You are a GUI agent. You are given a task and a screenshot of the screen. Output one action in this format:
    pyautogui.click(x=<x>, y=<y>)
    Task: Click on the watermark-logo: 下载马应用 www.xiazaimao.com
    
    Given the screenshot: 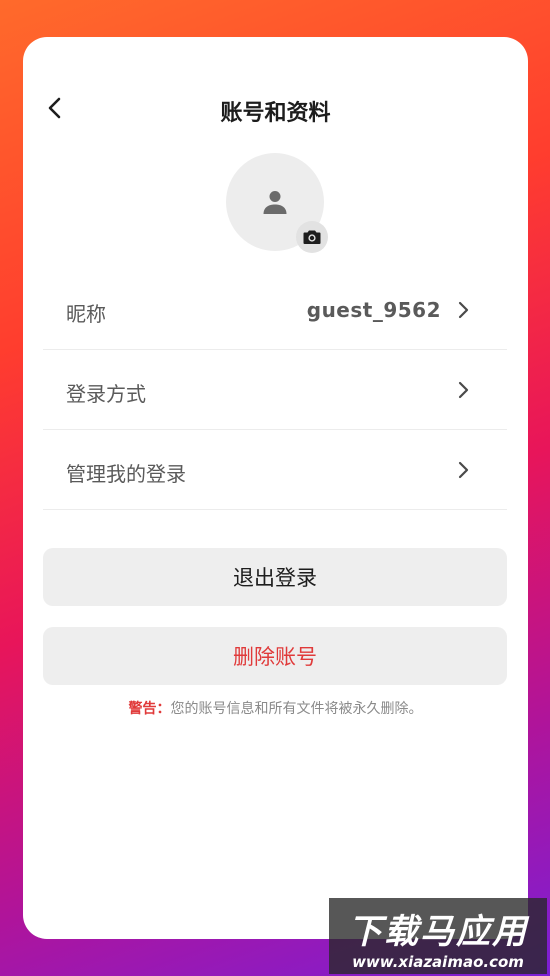 What is the action you would take?
    pyautogui.click(x=438, y=936)
    